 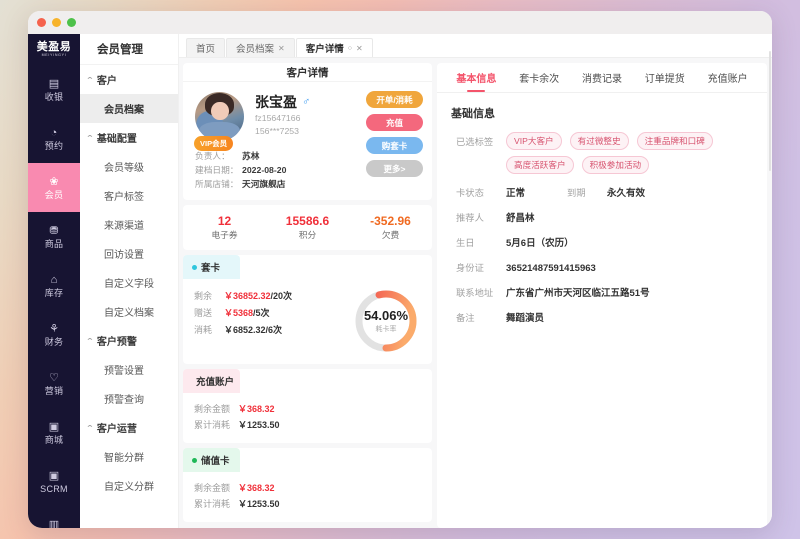 What do you see at coordinates (308, 425) in the screenshot?
I see `recharge-row-2: 累计消耗 ￥1253.50` at bounding box center [308, 425].